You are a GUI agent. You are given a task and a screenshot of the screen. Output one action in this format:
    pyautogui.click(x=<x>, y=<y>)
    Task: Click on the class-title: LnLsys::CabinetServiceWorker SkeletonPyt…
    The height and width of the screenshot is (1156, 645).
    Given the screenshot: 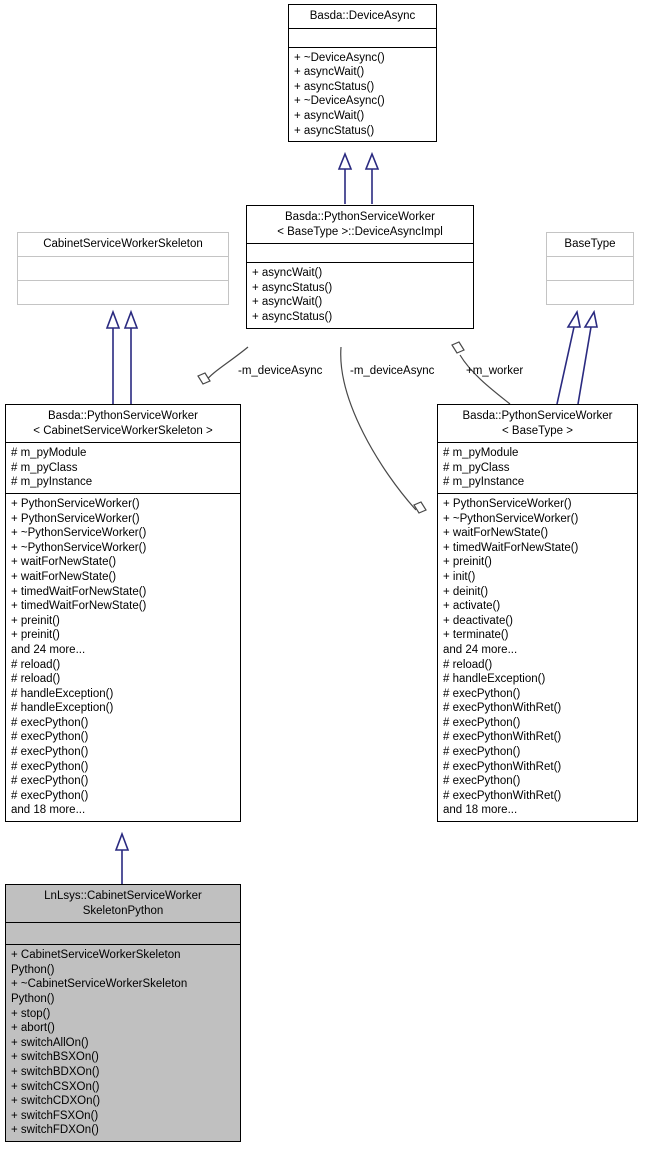 What is the action you would take?
    pyautogui.click(x=123, y=903)
    